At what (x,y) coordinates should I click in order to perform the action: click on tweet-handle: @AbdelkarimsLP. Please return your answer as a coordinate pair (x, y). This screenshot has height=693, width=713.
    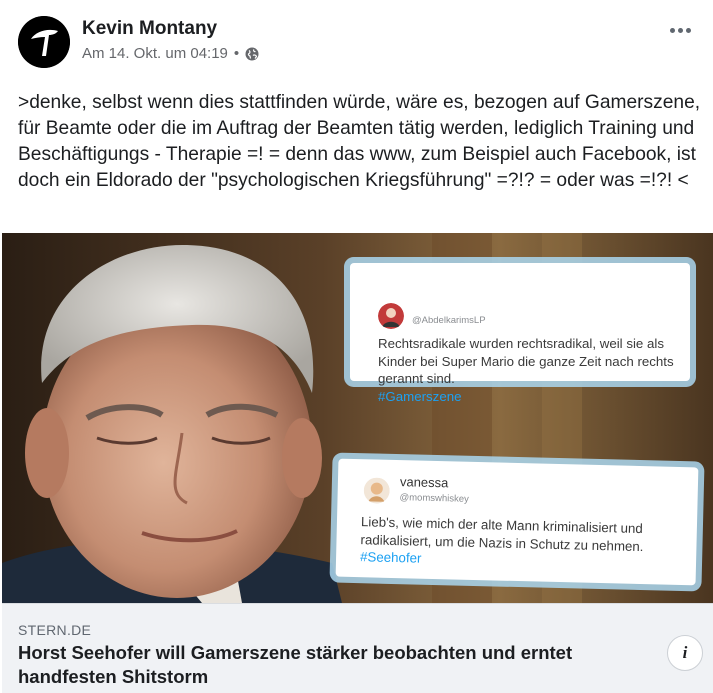
    Looking at the image, I should click on (449, 320).